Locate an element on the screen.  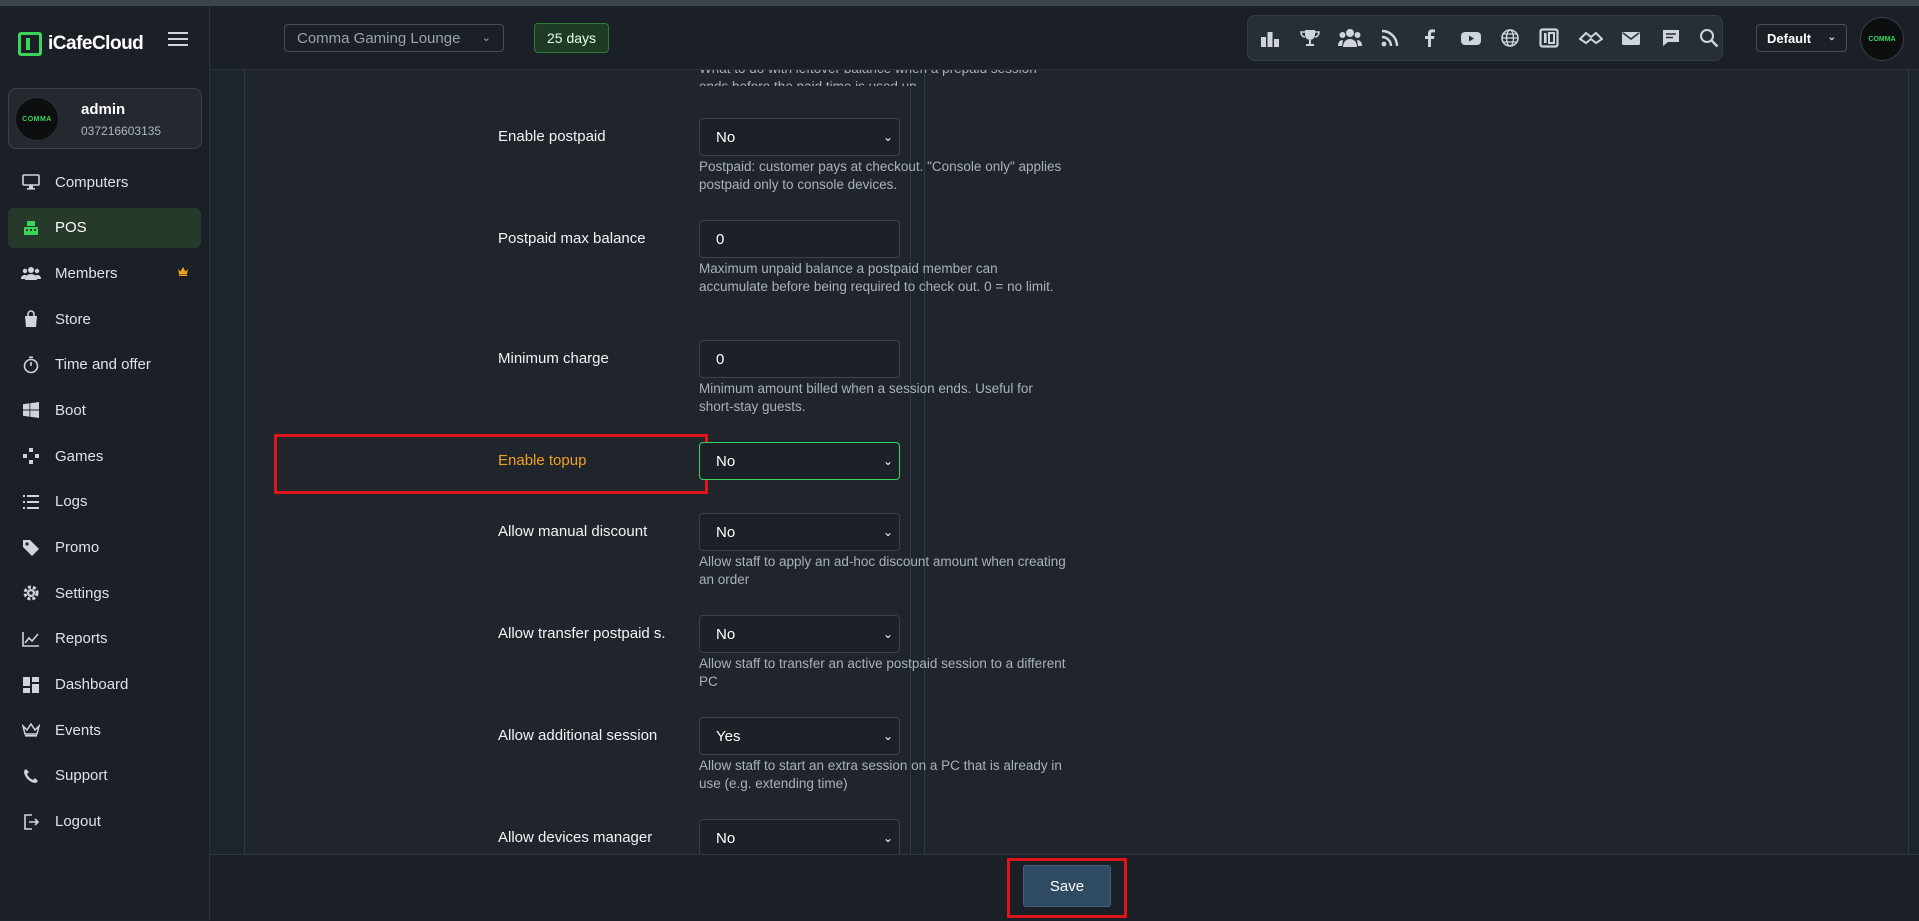
sidebar-item-dashboard: Dashboard is located at coordinates (104, 685).